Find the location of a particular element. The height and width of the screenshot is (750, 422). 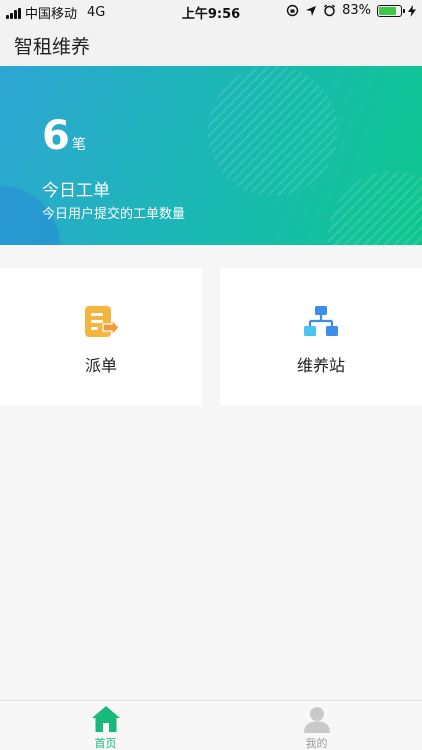

dispatch-order-card: 派单 is located at coordinates (101, 337).